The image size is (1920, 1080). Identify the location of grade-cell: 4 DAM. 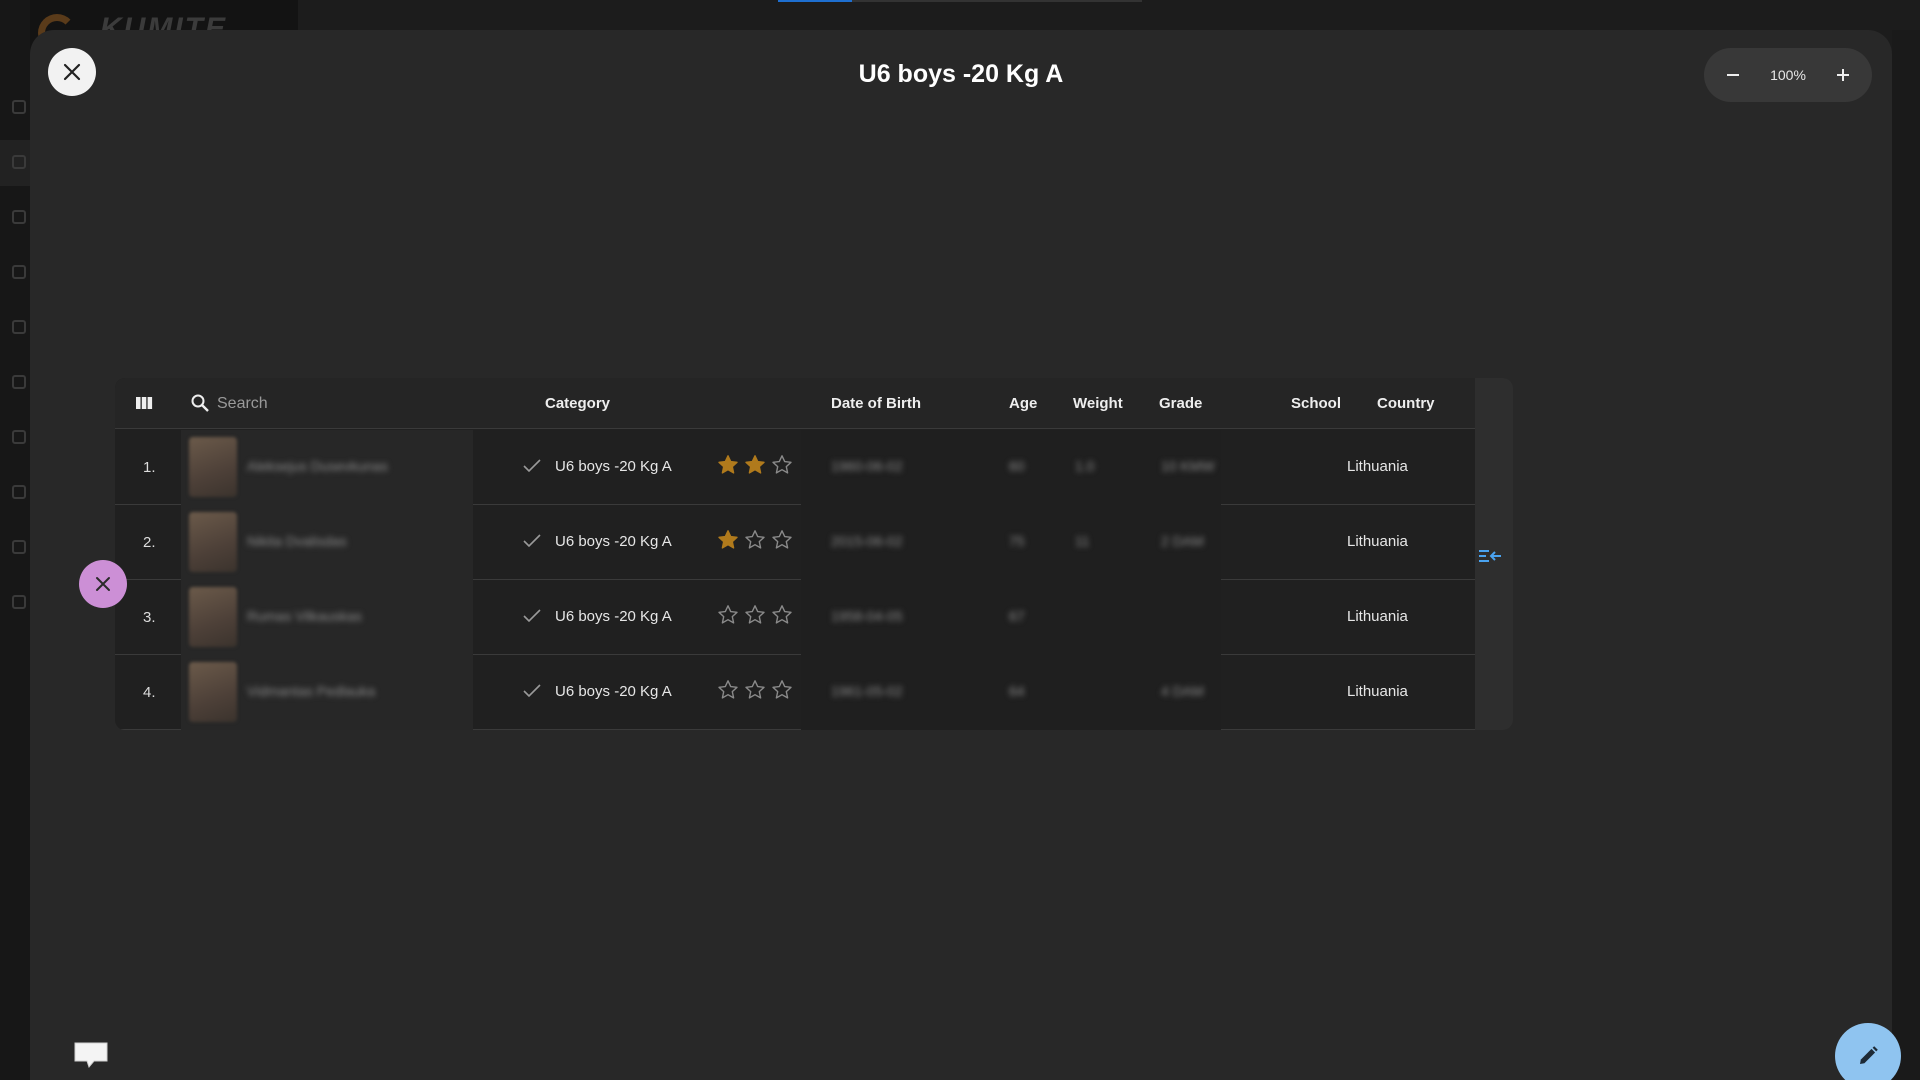
(1182, 691).